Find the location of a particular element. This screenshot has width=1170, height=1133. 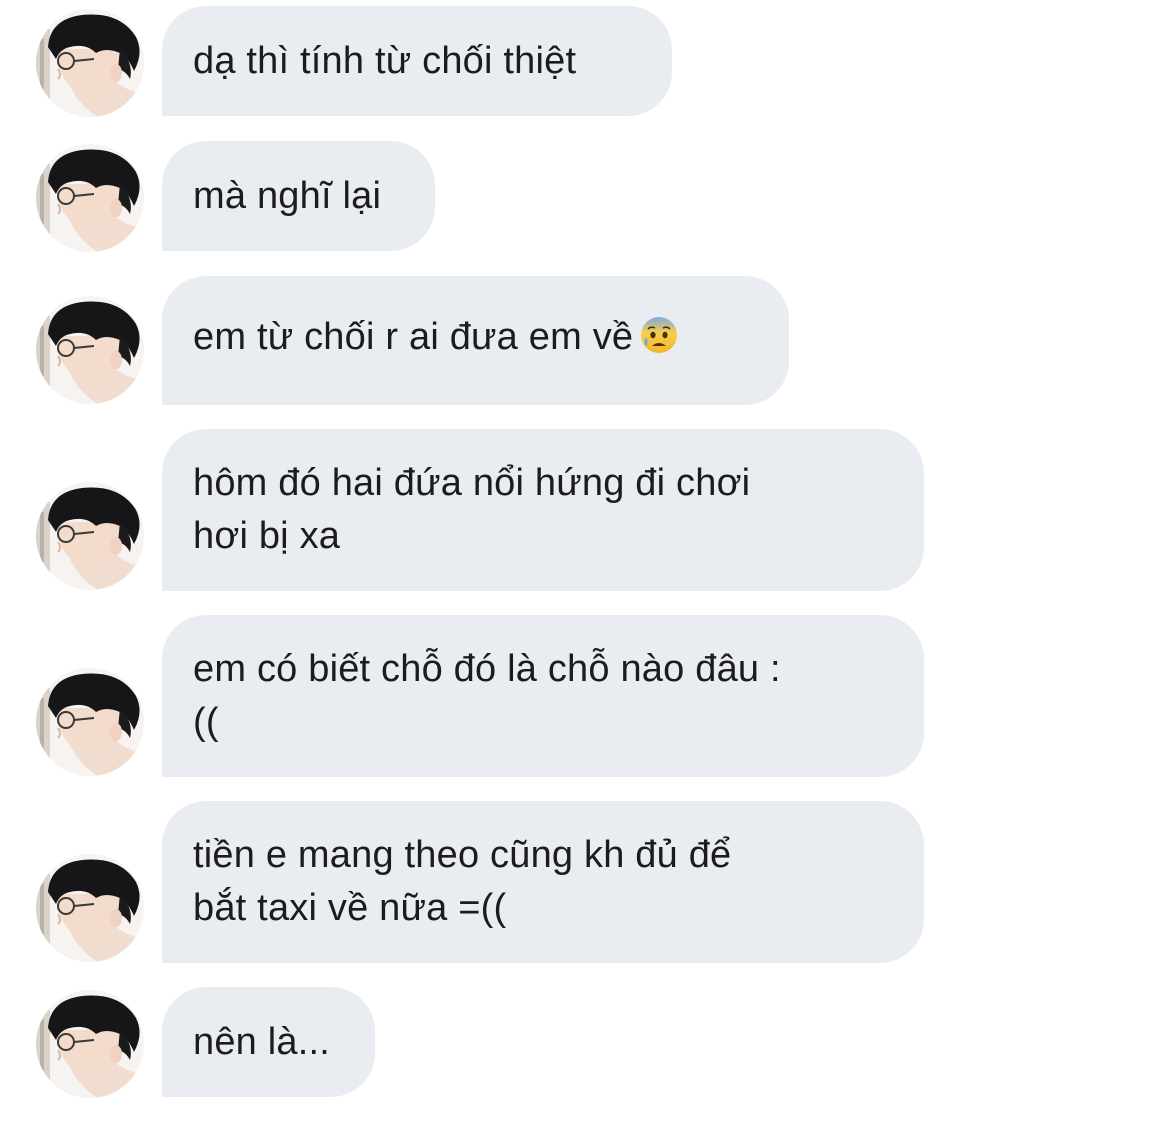

message-text: em từ chối r ai đưa em về is located at coordinates (436, 340).